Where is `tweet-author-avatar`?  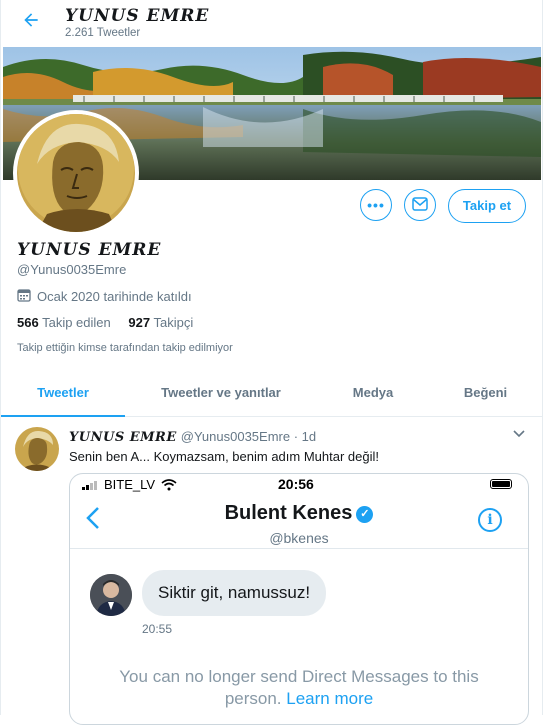 tweet-author-avatar is located at coordinates (37, 449).